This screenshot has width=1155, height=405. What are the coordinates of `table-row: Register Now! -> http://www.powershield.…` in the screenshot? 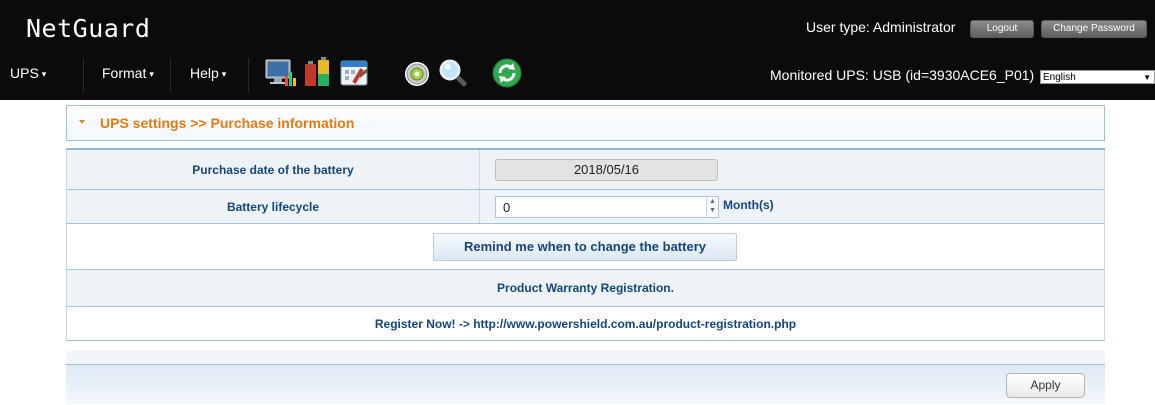 It's located at (585, 324).